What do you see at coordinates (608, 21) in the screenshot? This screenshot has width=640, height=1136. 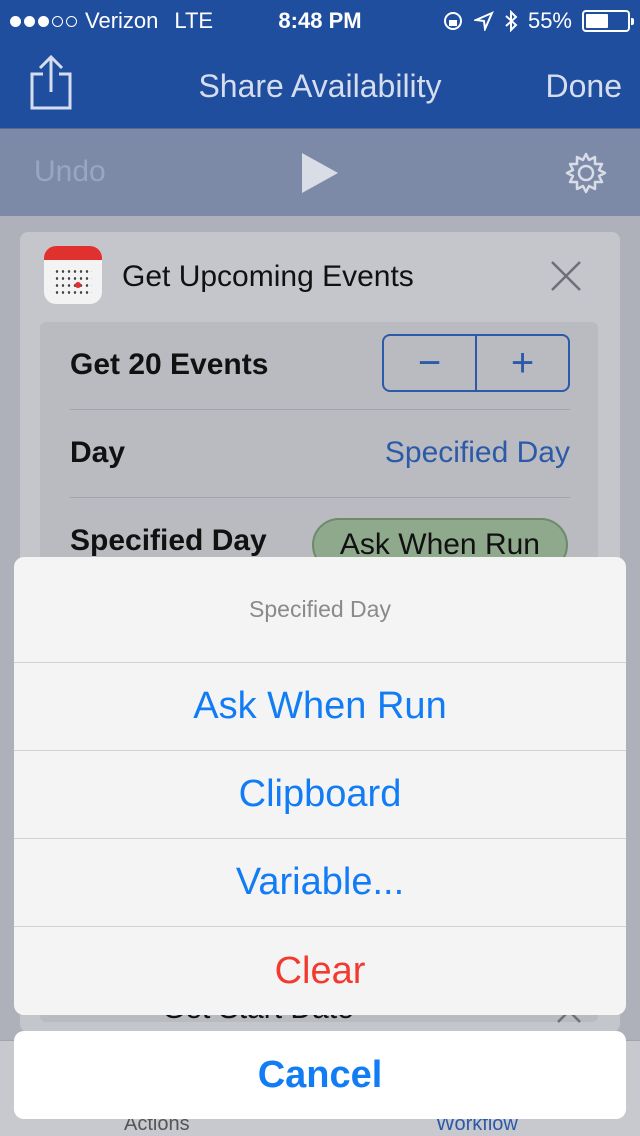 I see `battery-icon` at bounding box center [608, 21].